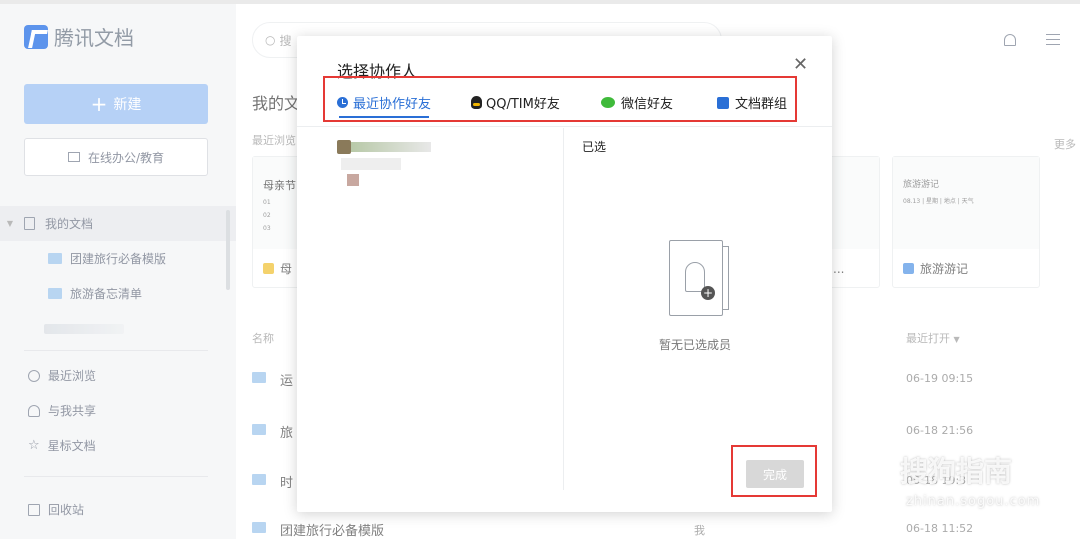 This screenshot has height=539, width=1080. I want to click on empty-state-text: 暂无已选成员, so click(695, 345).